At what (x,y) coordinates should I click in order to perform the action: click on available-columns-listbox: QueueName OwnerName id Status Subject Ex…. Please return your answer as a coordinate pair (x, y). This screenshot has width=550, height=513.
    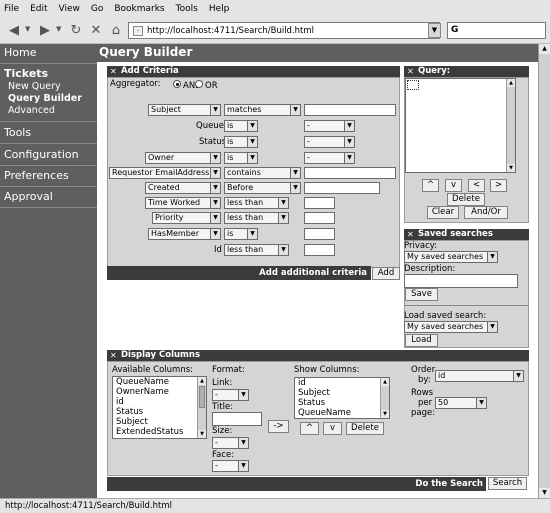
    Looking at the image, I should click on (159, 407).